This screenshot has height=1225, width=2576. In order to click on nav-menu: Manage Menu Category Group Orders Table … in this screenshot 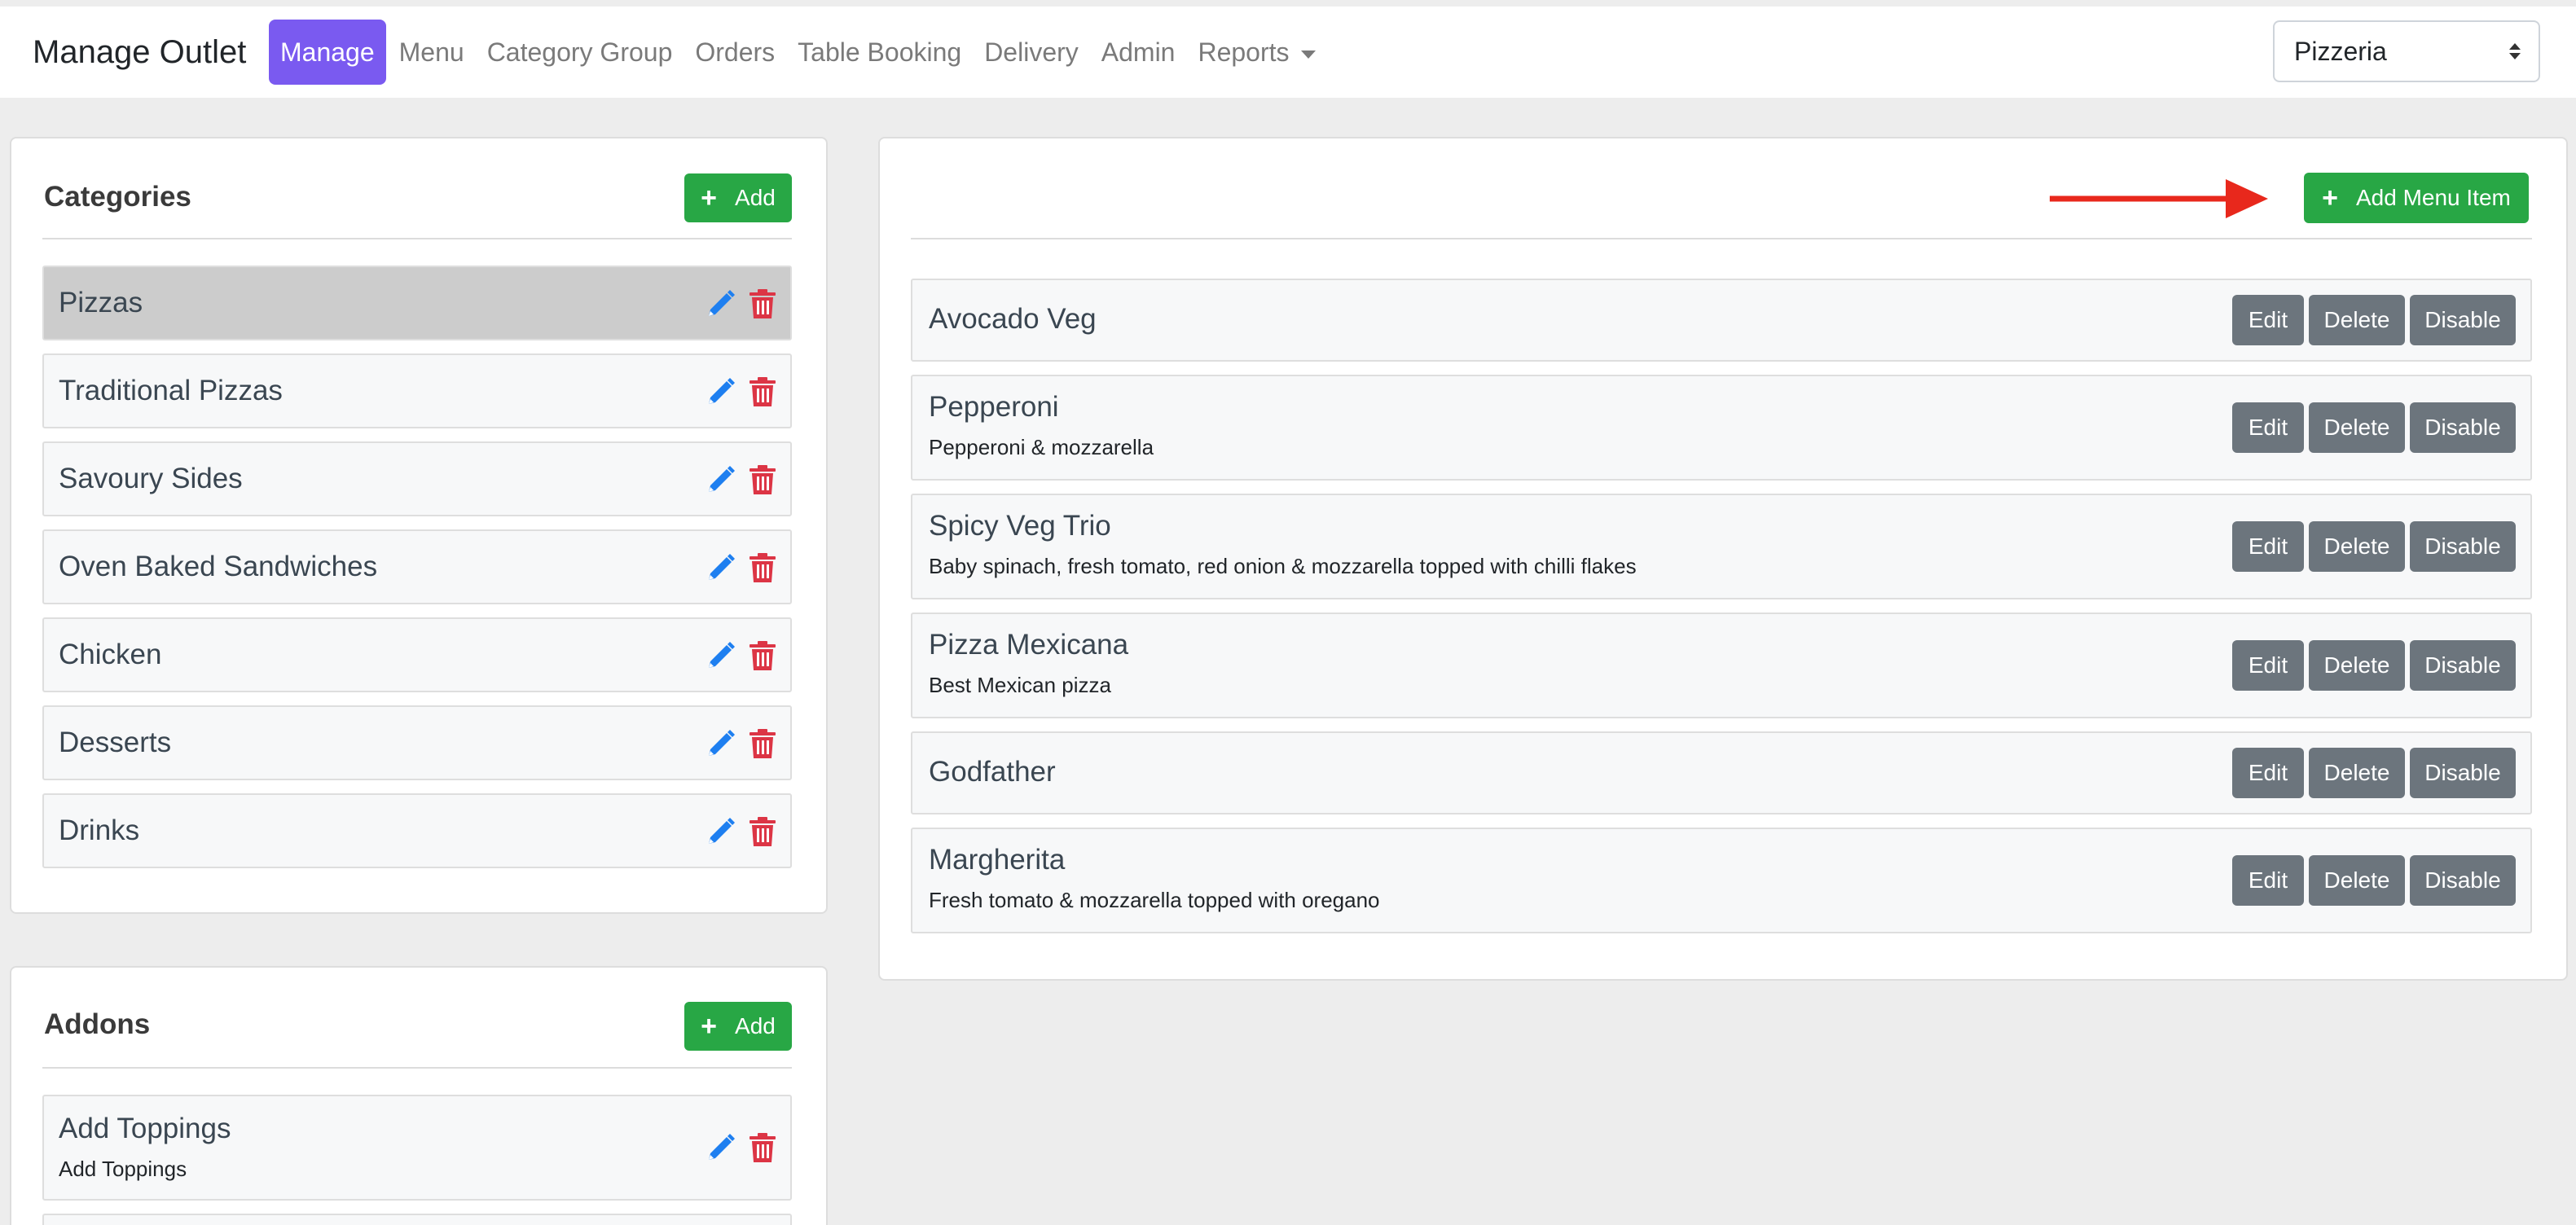, I will do `click(798, 52)`.